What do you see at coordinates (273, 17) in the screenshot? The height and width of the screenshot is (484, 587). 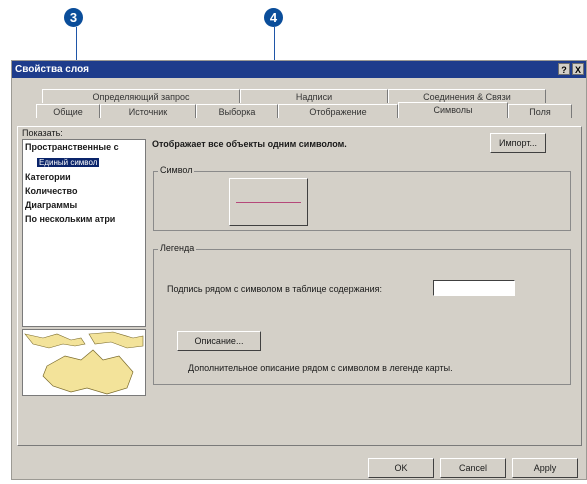 I see `callout-4-badge: 4` at bounding box center [273, 17].